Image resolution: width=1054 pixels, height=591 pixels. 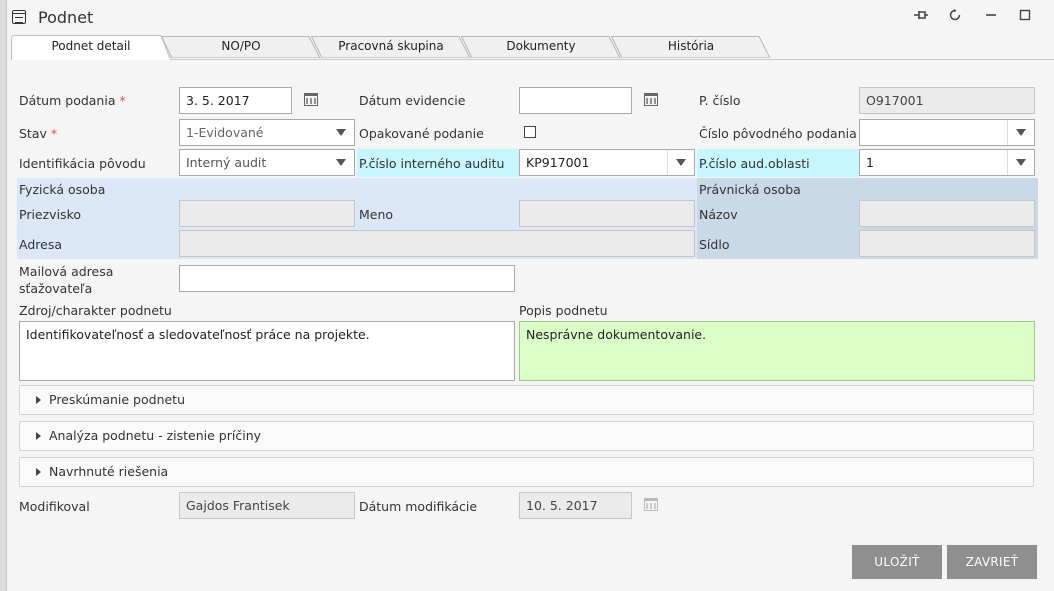 I want to click on minimize-icon, so click(x=991, y=18).